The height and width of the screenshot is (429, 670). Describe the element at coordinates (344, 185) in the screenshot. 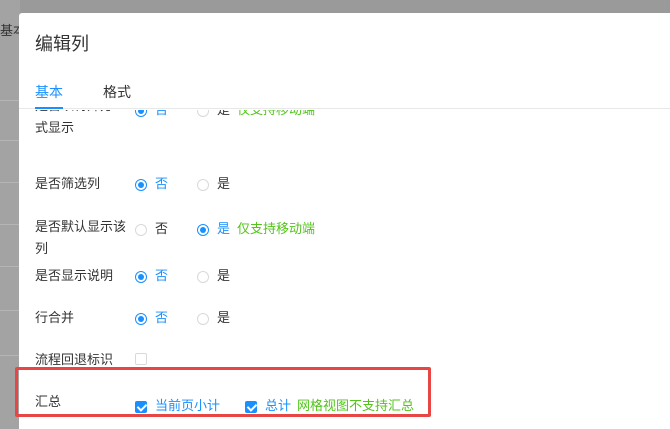

I see `form-row-filter: 是否筛选列 否 是` at that location.